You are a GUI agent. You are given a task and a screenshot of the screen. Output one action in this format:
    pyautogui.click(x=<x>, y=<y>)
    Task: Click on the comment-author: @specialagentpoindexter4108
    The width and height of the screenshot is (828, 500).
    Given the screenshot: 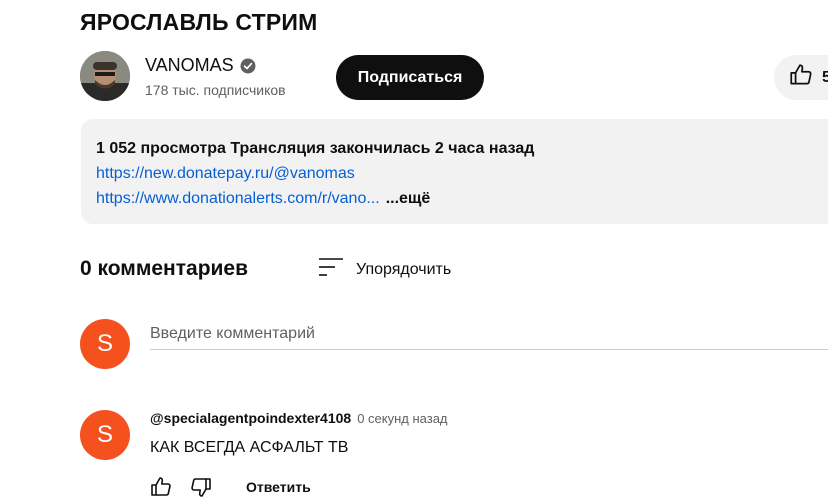 What is the action you would take?
    pyautogui.click(x=250, y=418)
    